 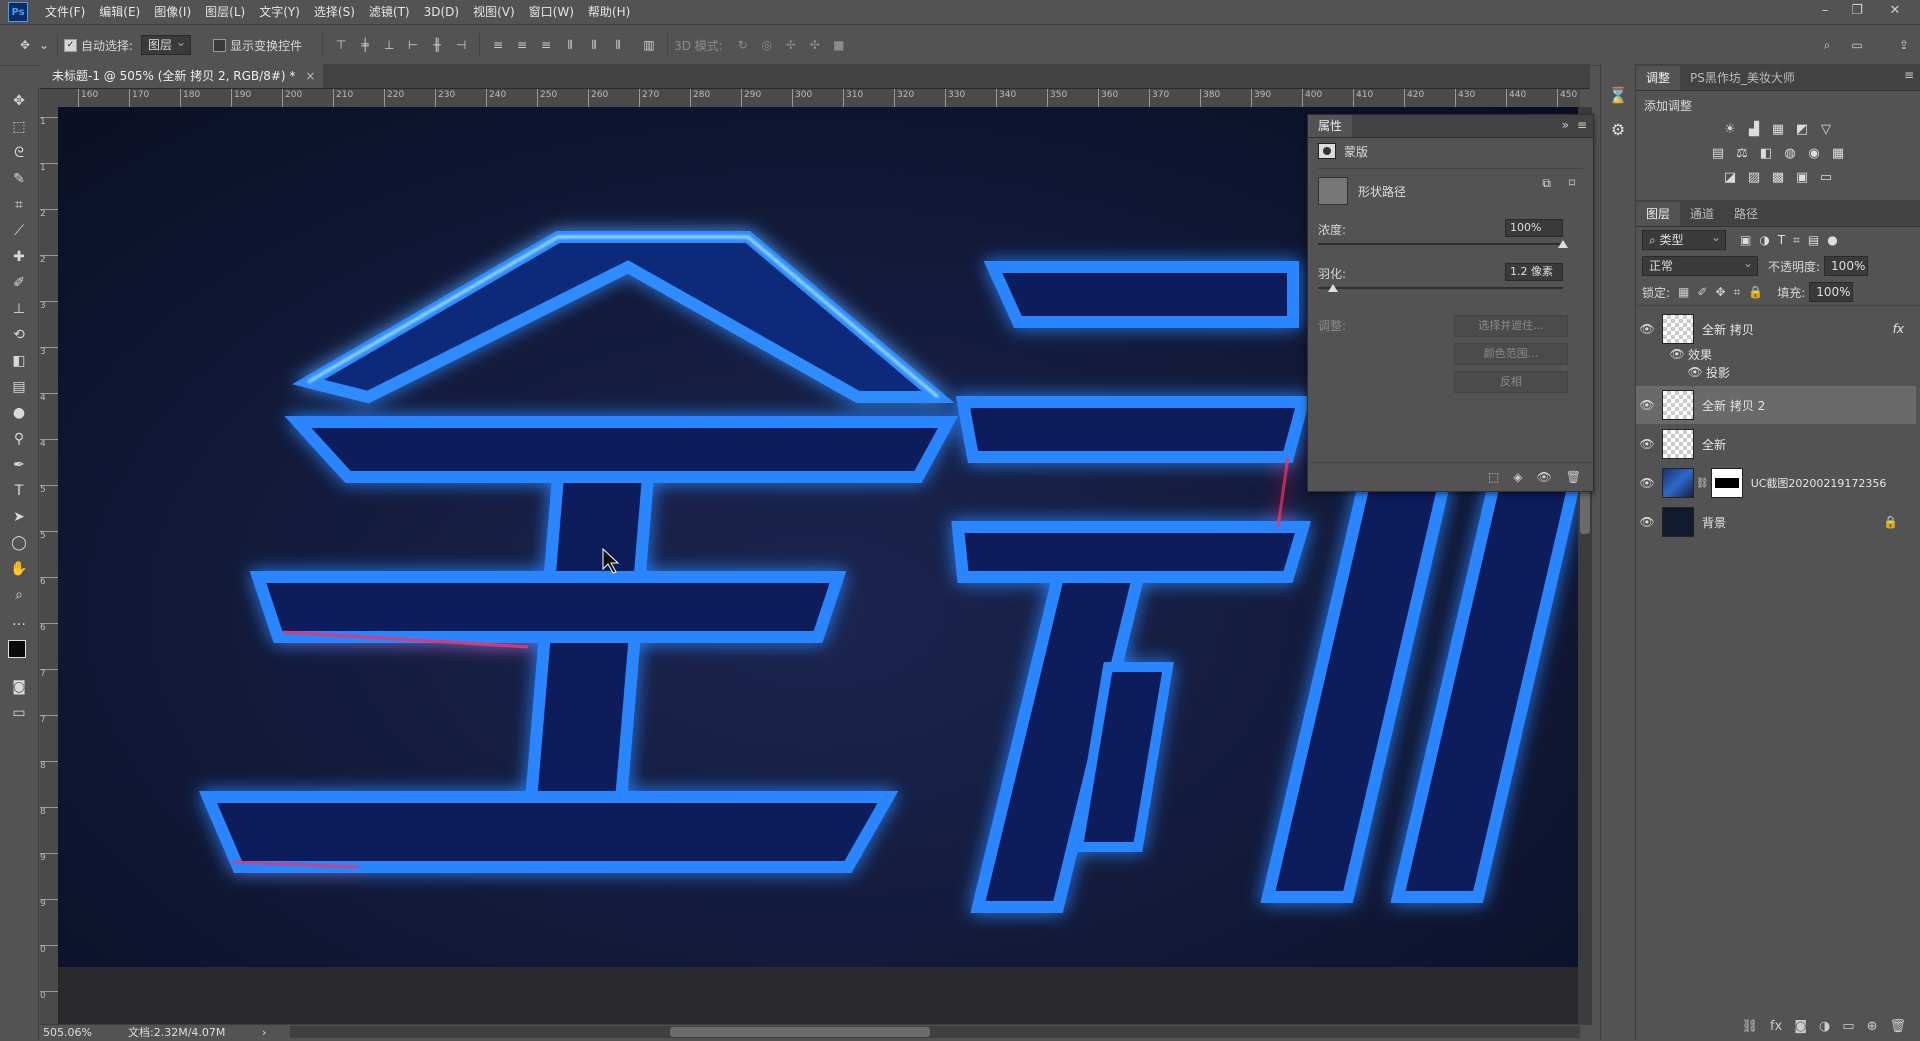 I want to click on apply-mask-footer-icon: ◈, so click(x=1517, y=477).